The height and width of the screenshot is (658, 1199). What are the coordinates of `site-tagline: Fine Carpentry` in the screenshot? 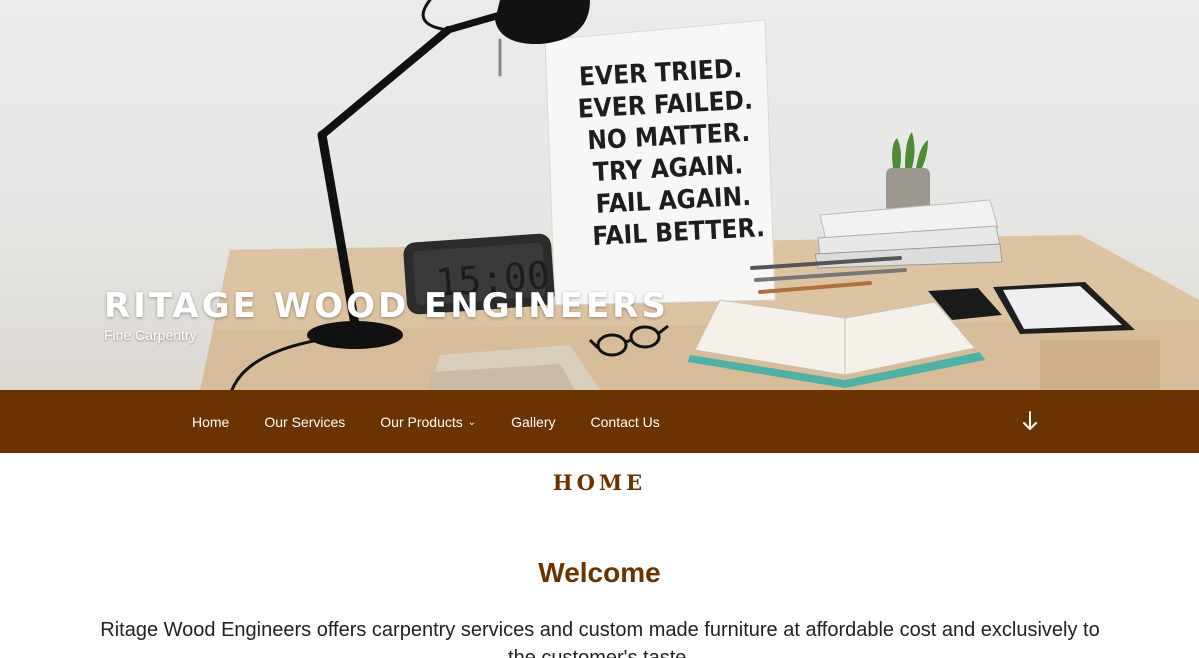 It's located at (150, 335).